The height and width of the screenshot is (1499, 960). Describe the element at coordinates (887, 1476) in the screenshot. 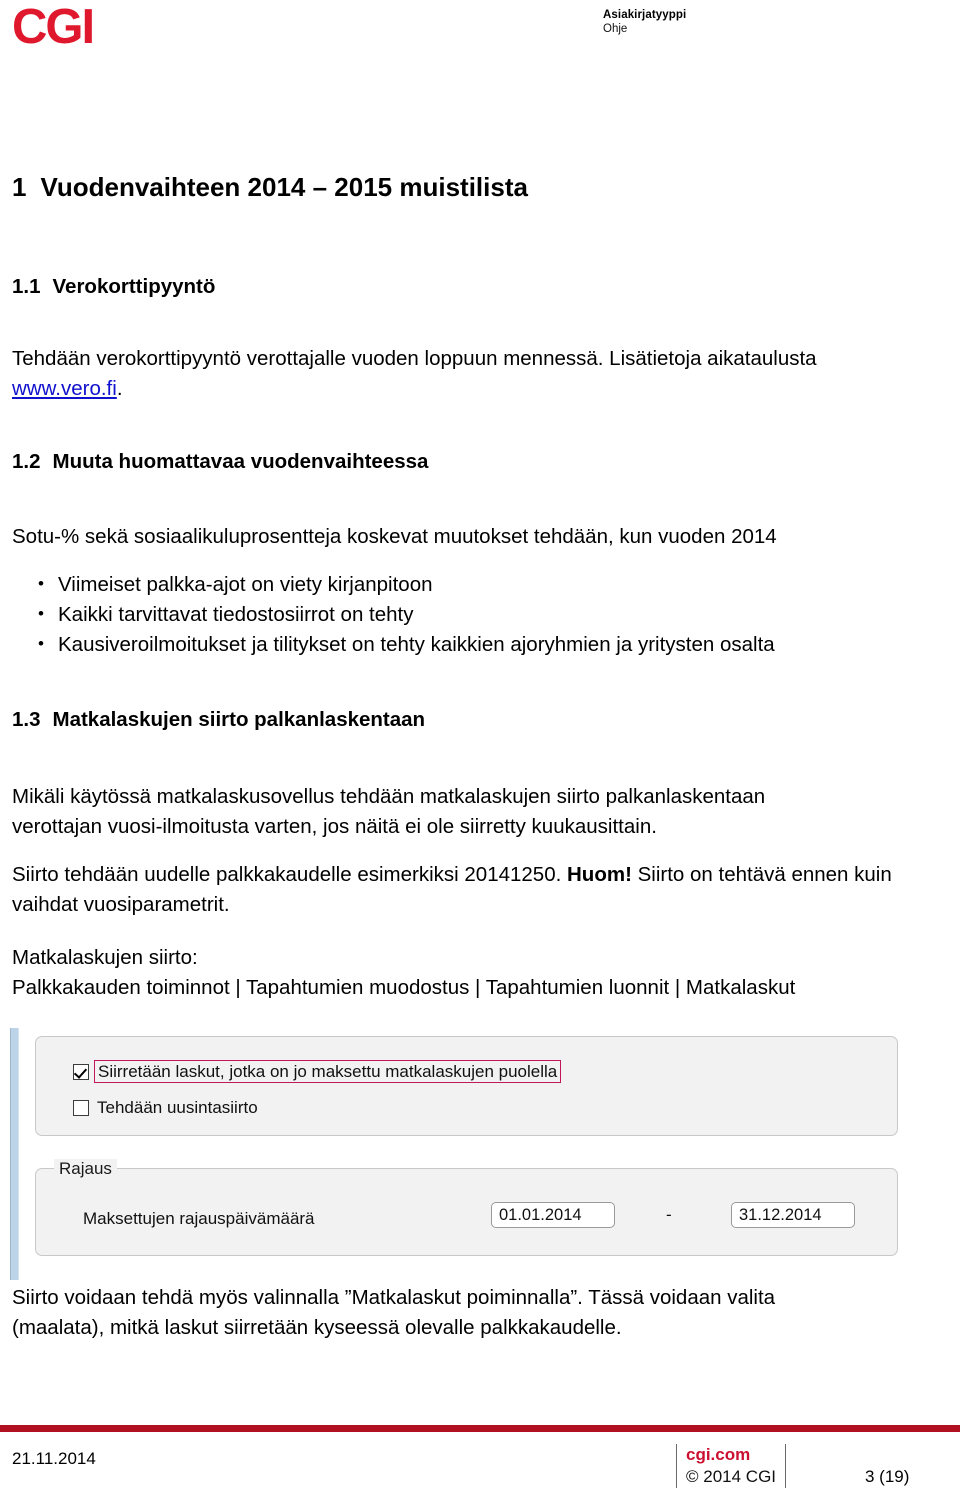

I see `footer-page-number: 3 (19)` at that location.